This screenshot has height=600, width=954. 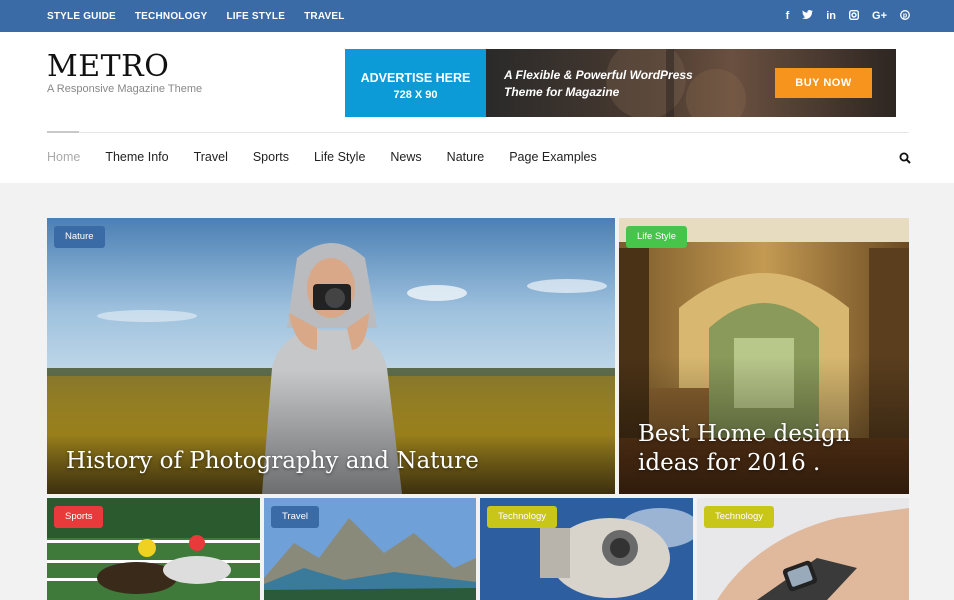 I want to click on ad-text-line-2: Theme for Magazine, so click(x=562, y=92).